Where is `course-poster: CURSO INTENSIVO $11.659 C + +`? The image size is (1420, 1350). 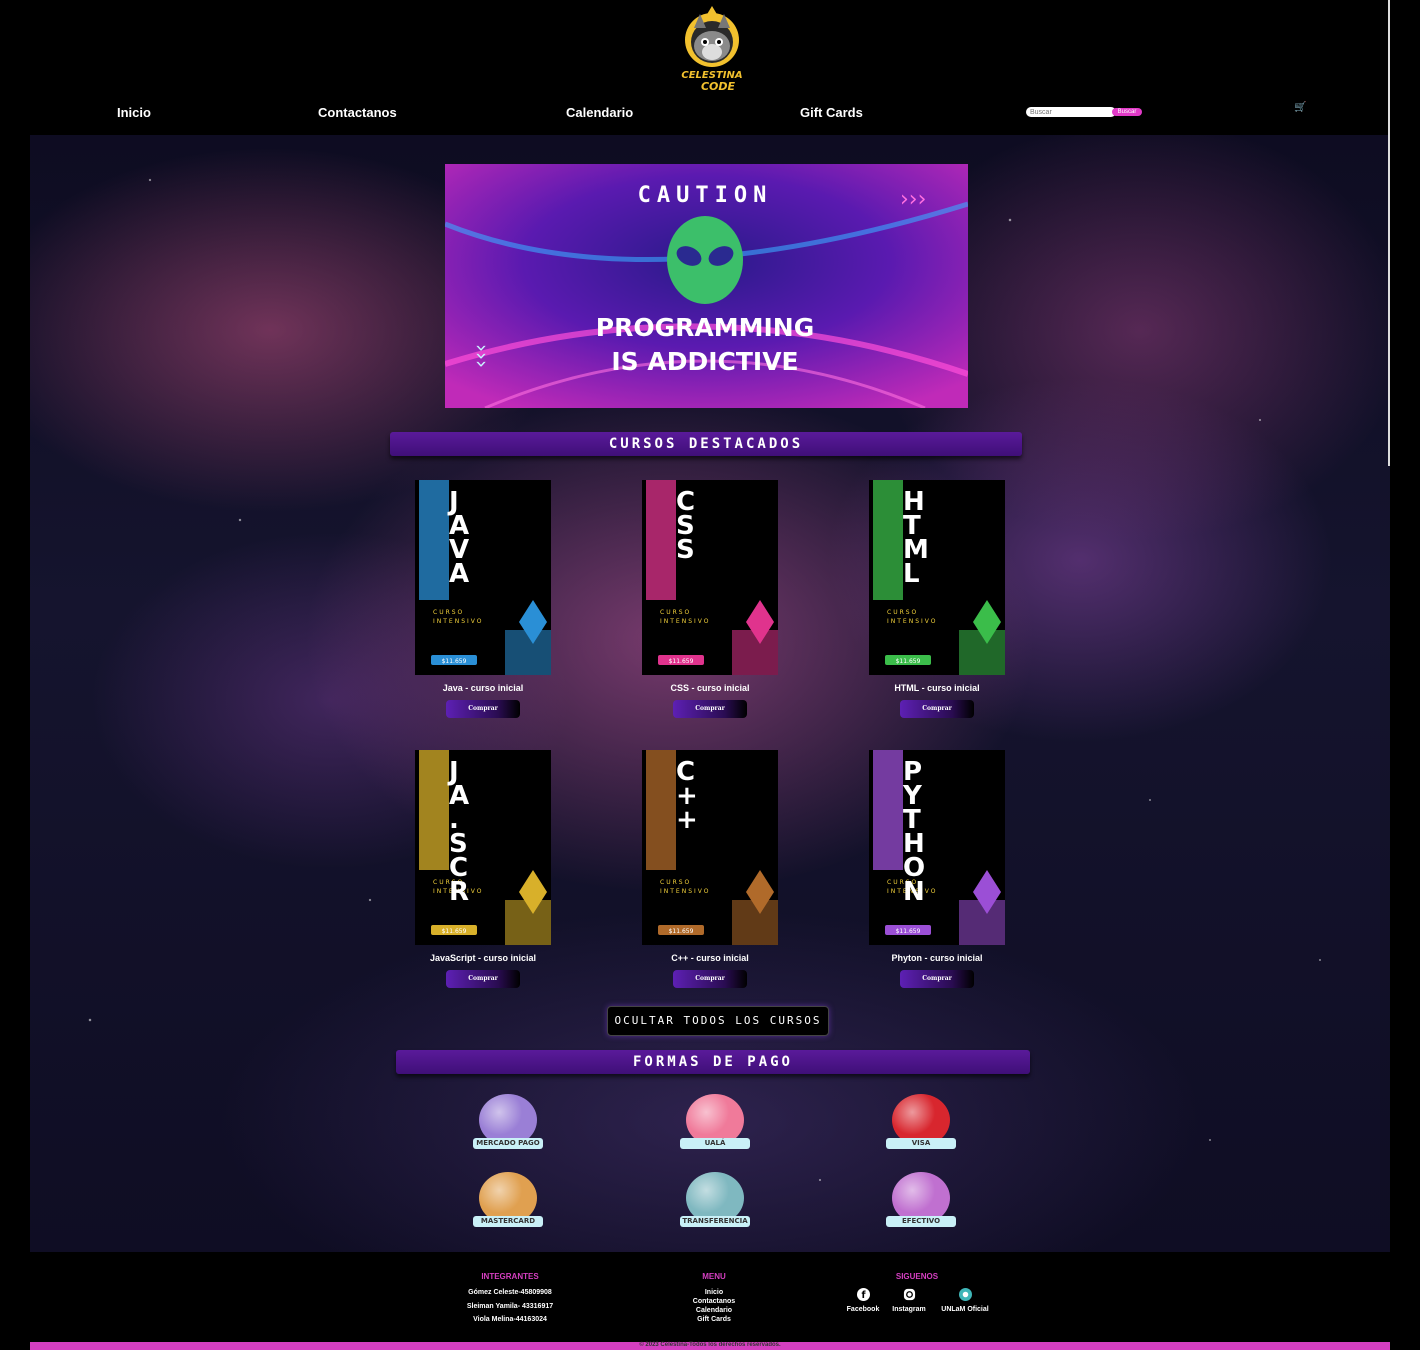 course-poster: CURSO INTENSIVO $11.659 C + + is located at coordinates (710, 847).